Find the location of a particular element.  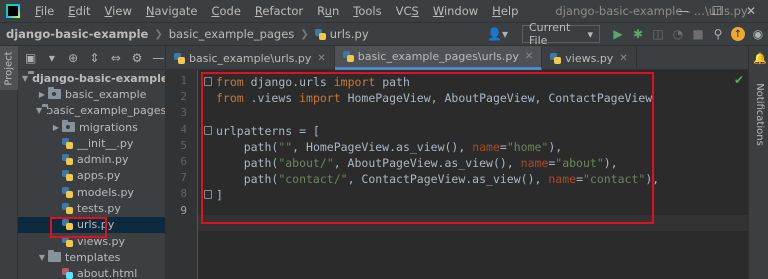

code-token: import is located at coordinates (354, 82).